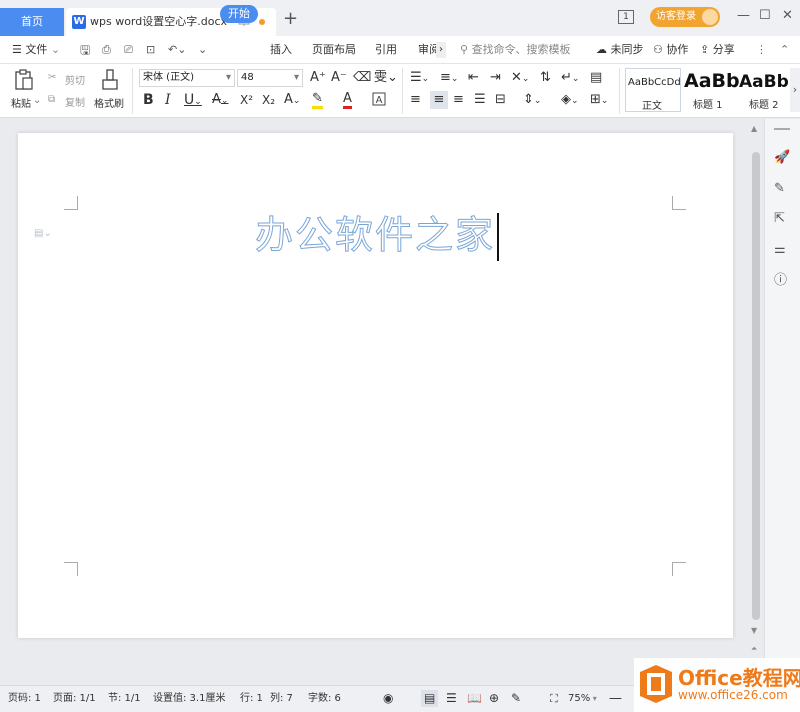  What do you see at coordinates (570, 100) in the screenshot?
I see `shading-icon: ◈⌄` at bounding box center [570, 100].